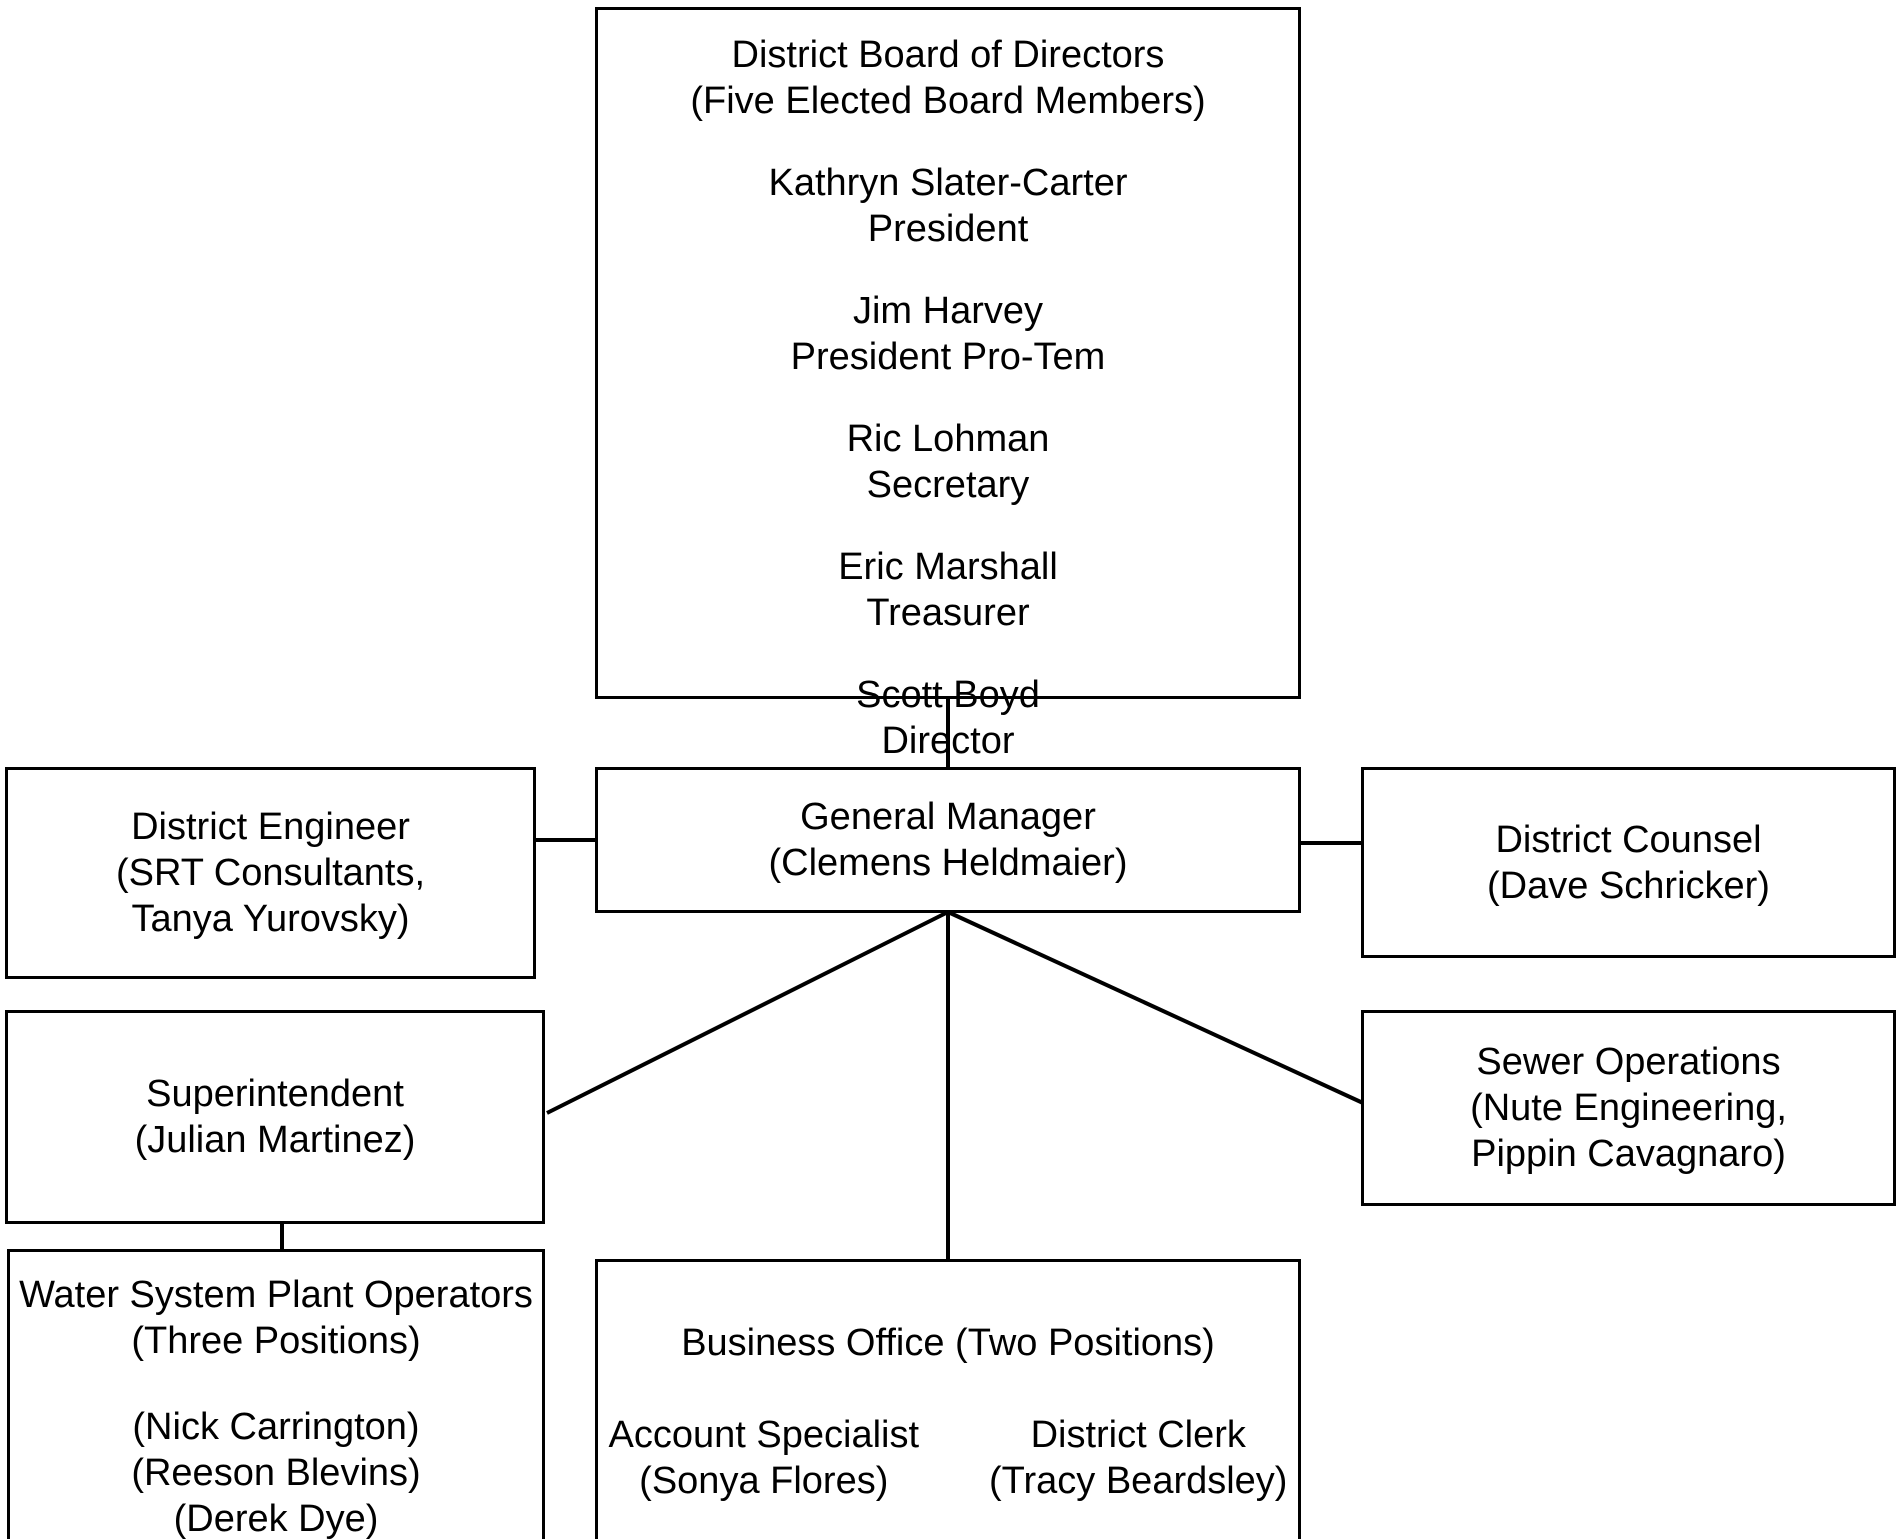 The width and height of the screenshot is (1896, 1539). What do you see at coordinates (275, 1094) in the screenshot?
I see `superintendent-title: Superintendent` at bounding box center [275, 1094].